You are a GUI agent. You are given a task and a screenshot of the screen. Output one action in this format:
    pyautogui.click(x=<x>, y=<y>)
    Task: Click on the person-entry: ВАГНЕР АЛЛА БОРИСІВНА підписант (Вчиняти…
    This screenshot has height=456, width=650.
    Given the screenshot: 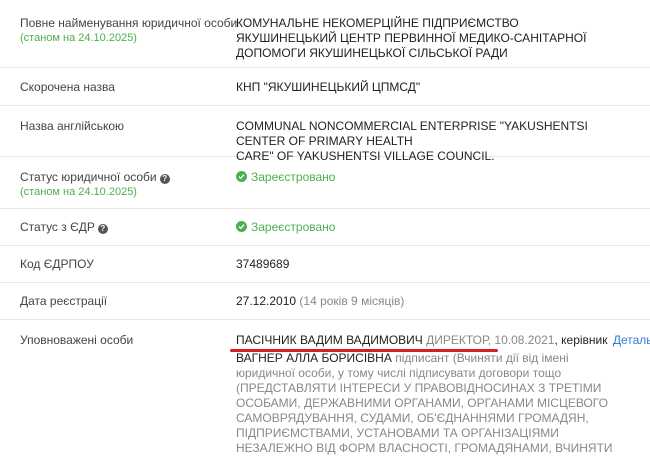 What is the action you would take?
    pyautogui.click(x=436, y=403)
    